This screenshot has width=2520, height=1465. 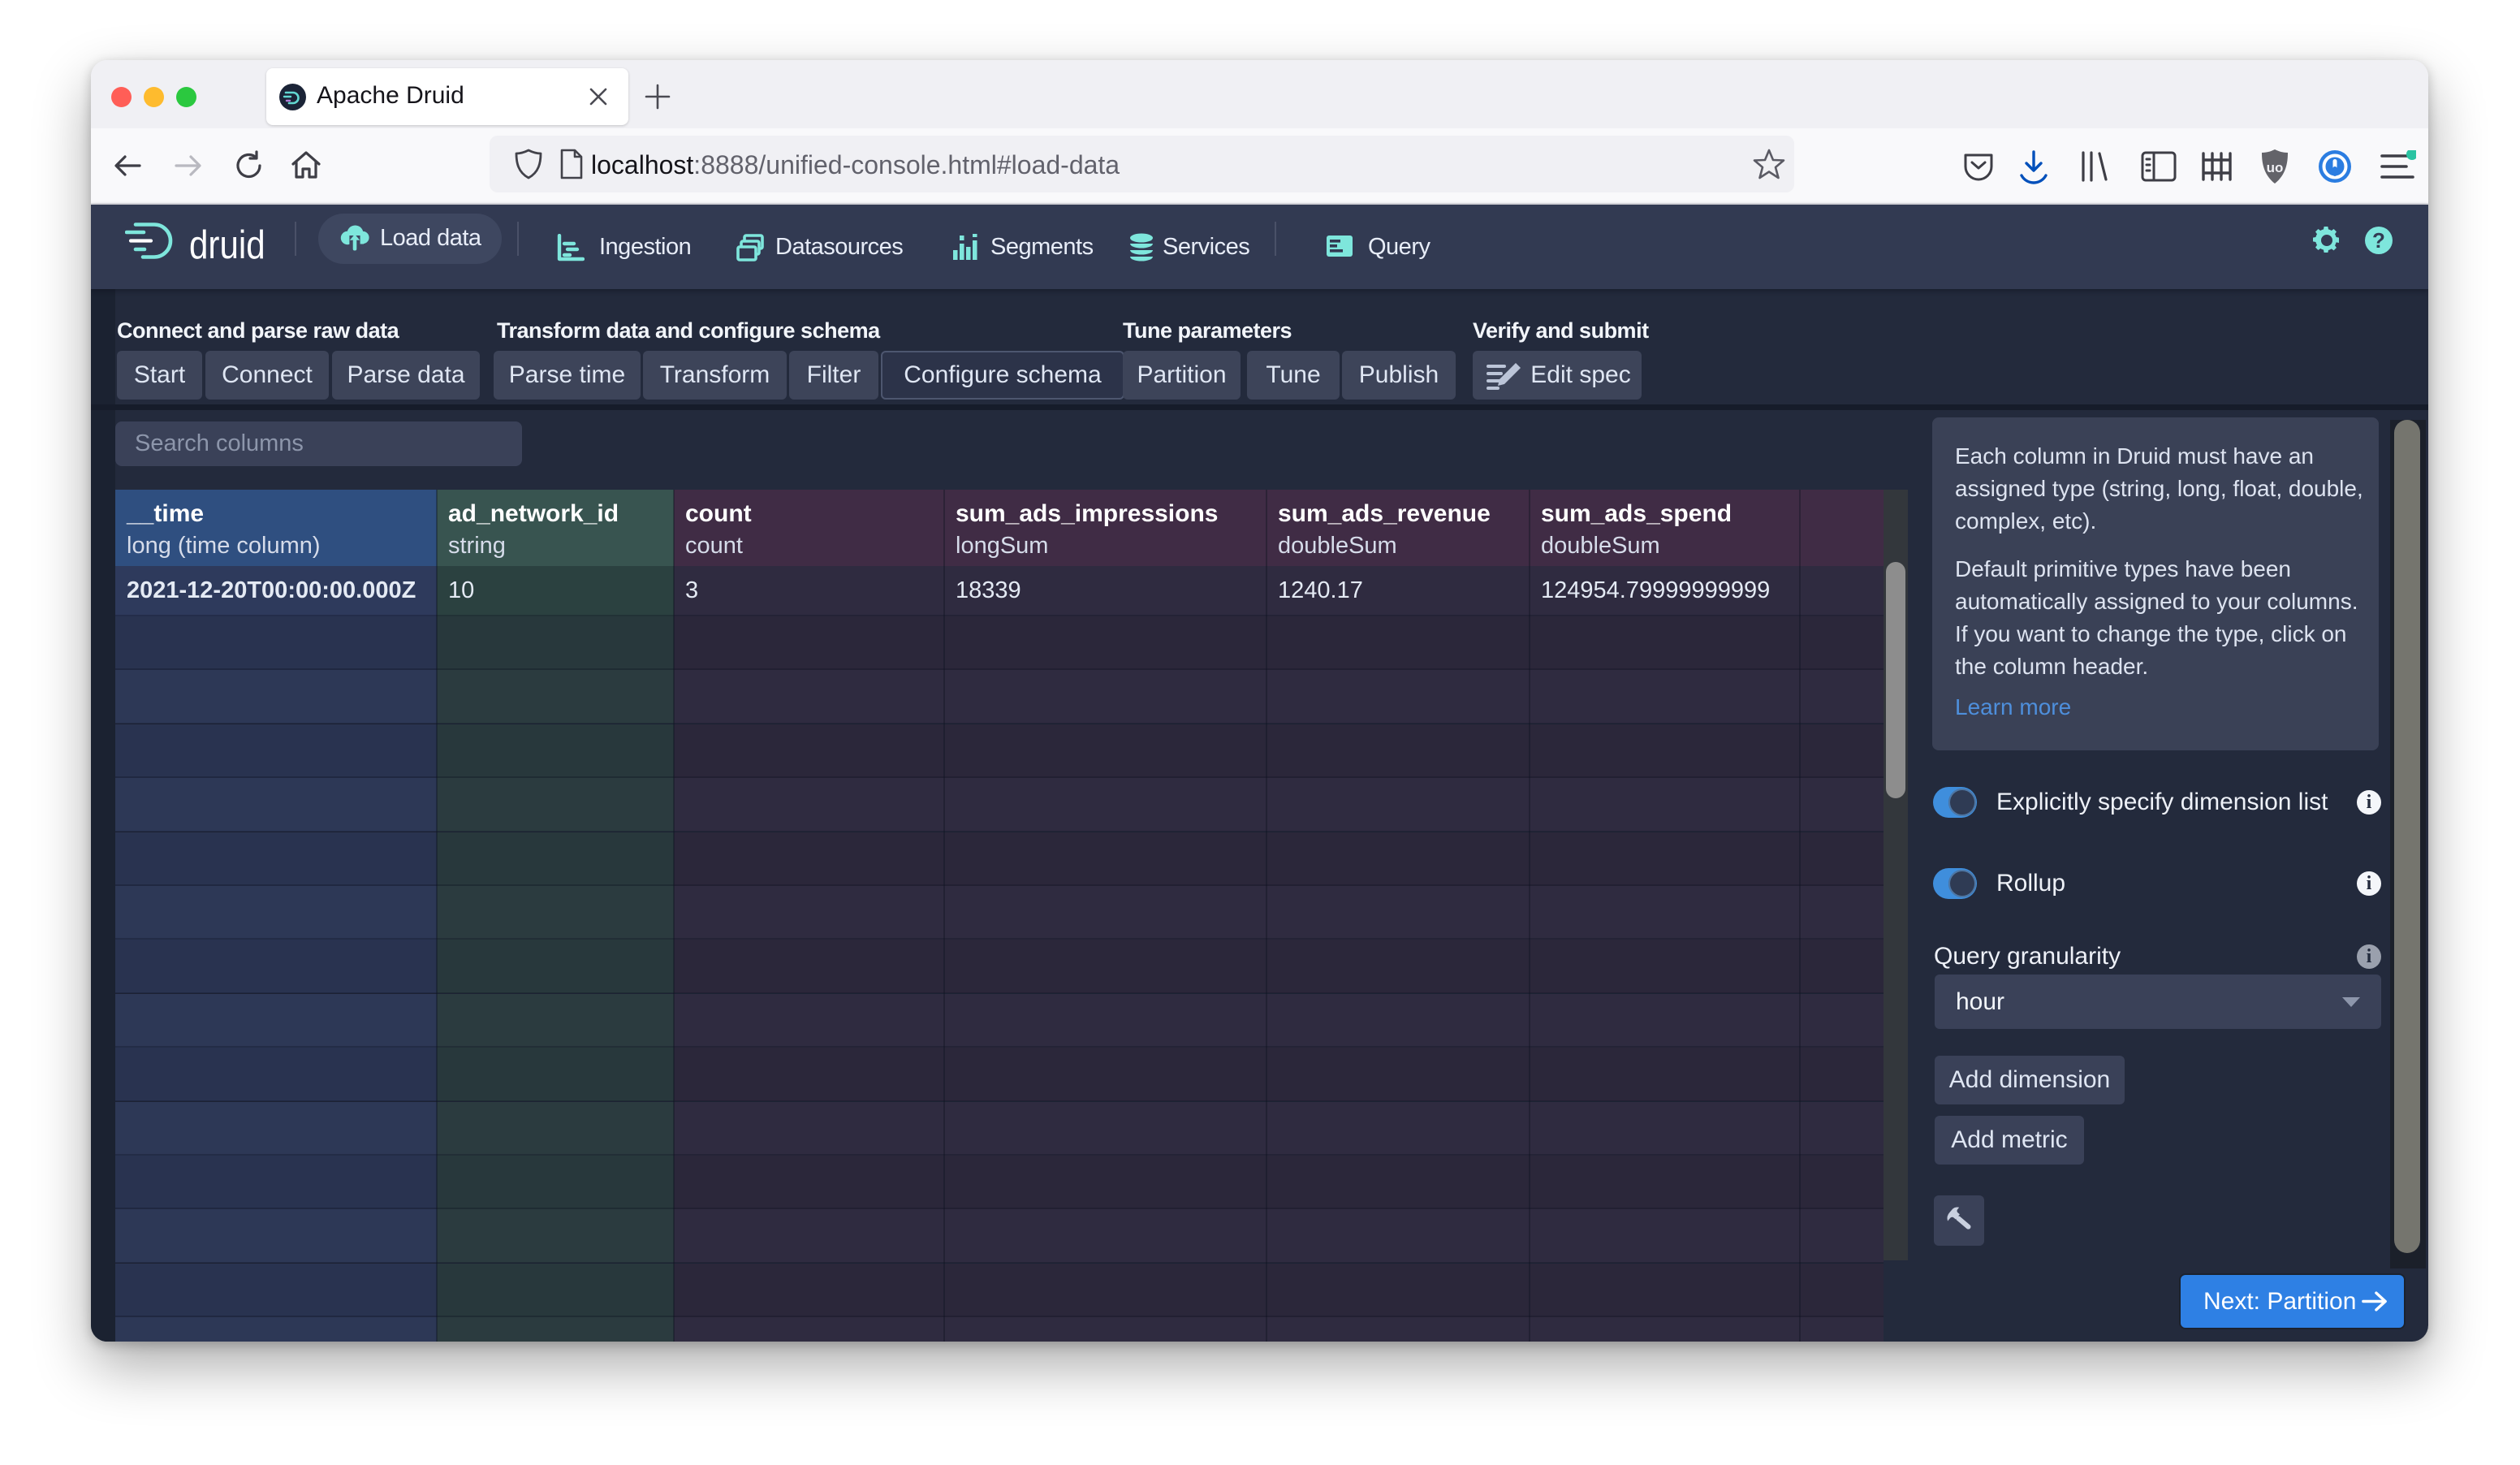 What do you see at coordinates (2275, 167) in the screenshot?
I see `svg-text: uo` at bounding box center [2275, 167].